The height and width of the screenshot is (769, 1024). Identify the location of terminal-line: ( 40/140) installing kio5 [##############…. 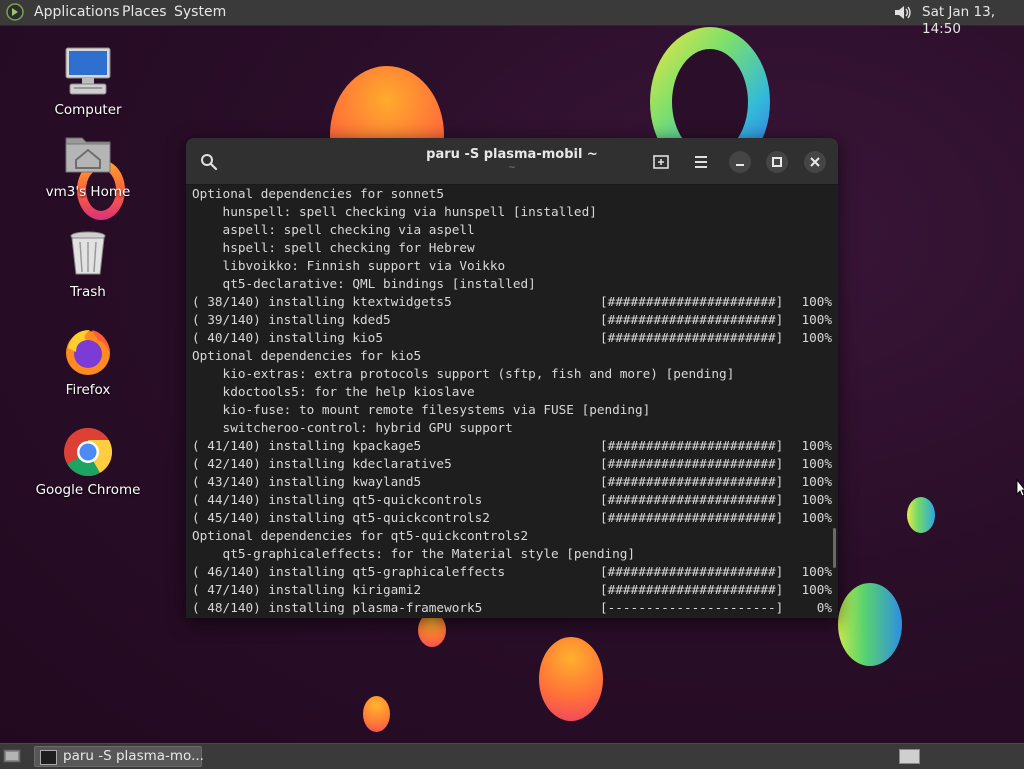
(512, 338).